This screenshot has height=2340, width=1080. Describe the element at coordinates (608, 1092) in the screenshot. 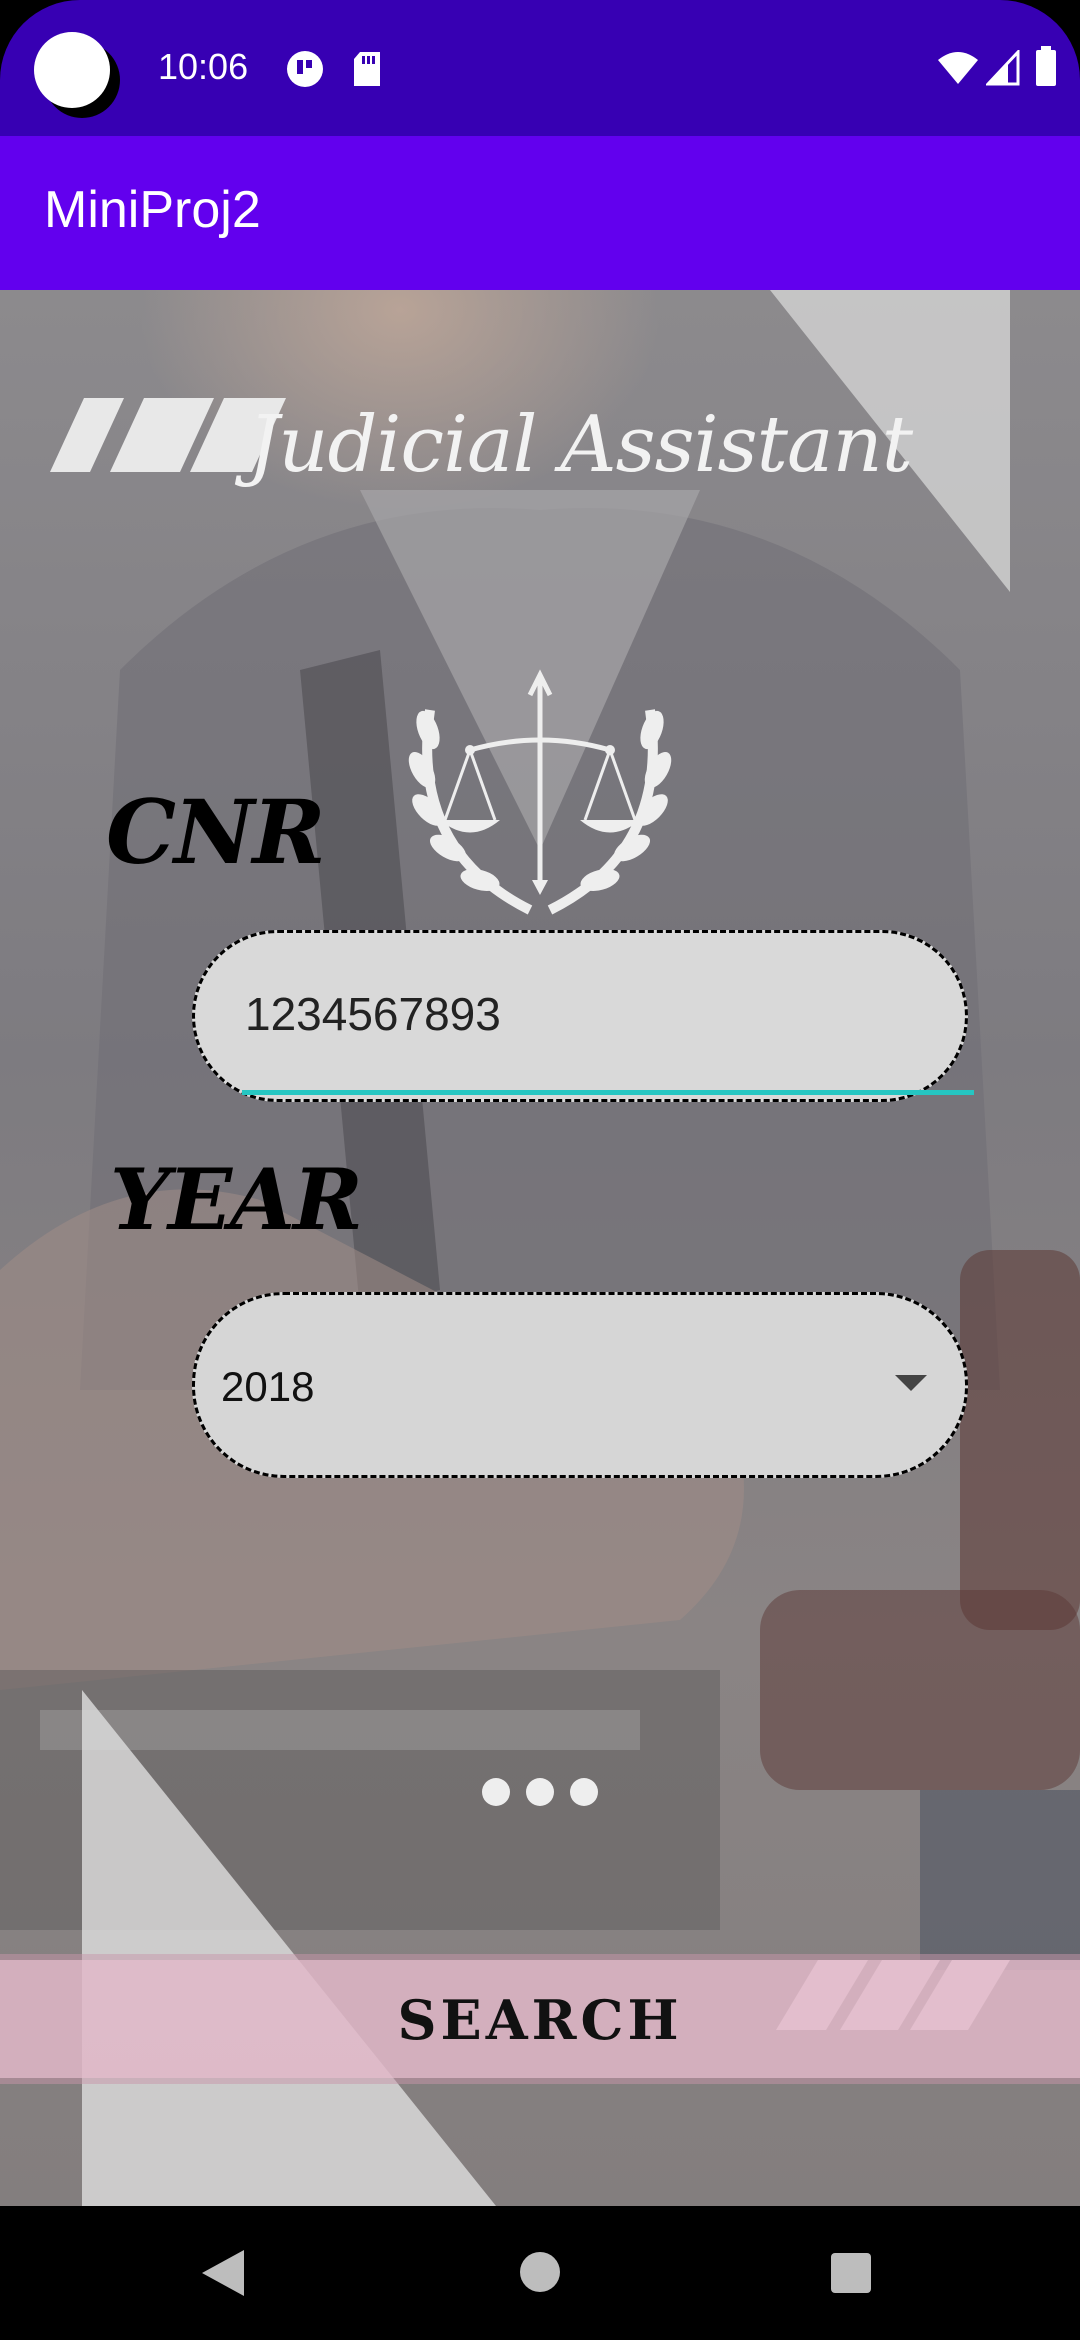

I see `cnr-input-underline` at that location.